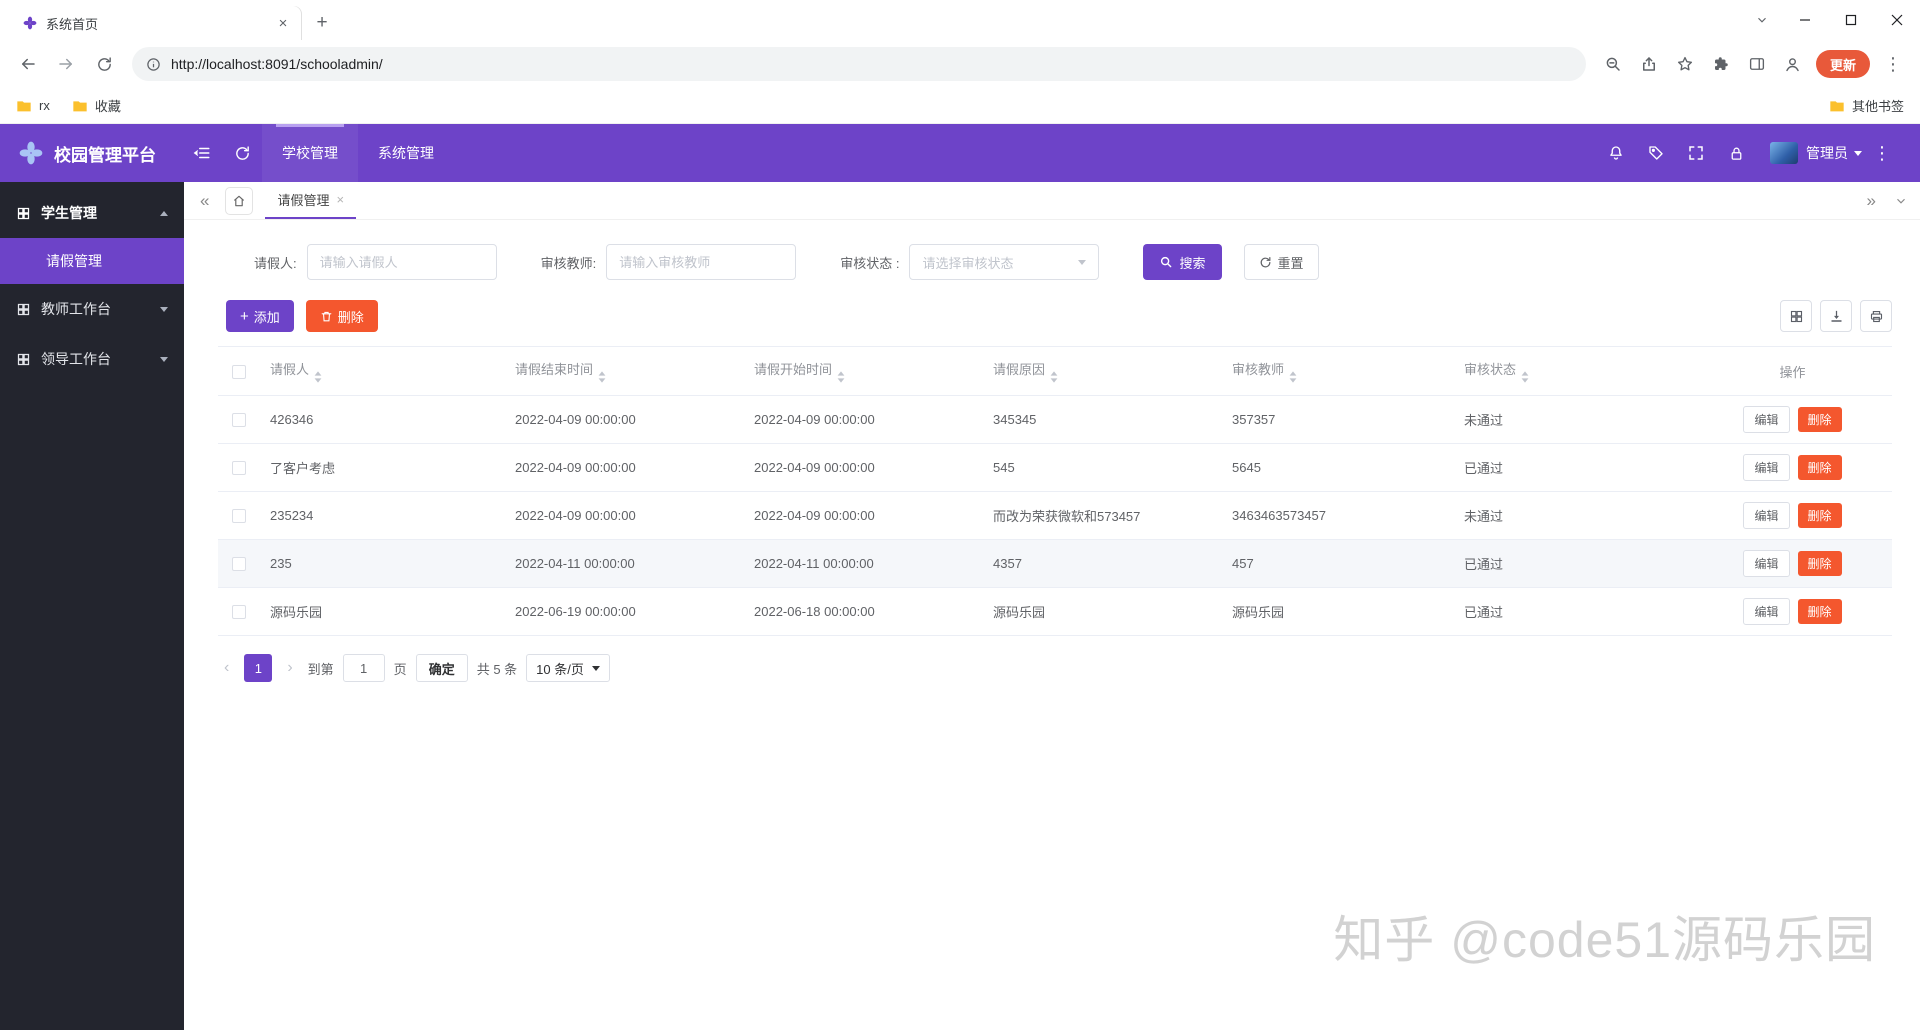 This screenshot has width=1920, height=1030. I want to click on avatar, so click(1784, 153).